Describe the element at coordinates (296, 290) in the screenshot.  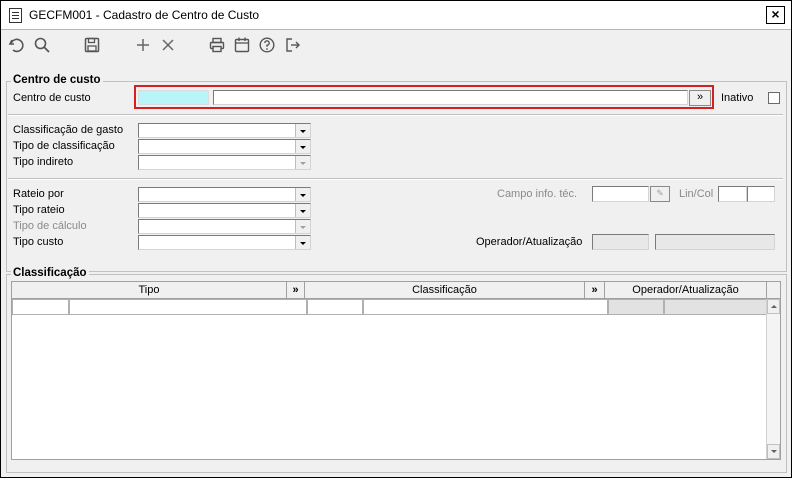
I see `tipo-lookup-button: »` at that location.